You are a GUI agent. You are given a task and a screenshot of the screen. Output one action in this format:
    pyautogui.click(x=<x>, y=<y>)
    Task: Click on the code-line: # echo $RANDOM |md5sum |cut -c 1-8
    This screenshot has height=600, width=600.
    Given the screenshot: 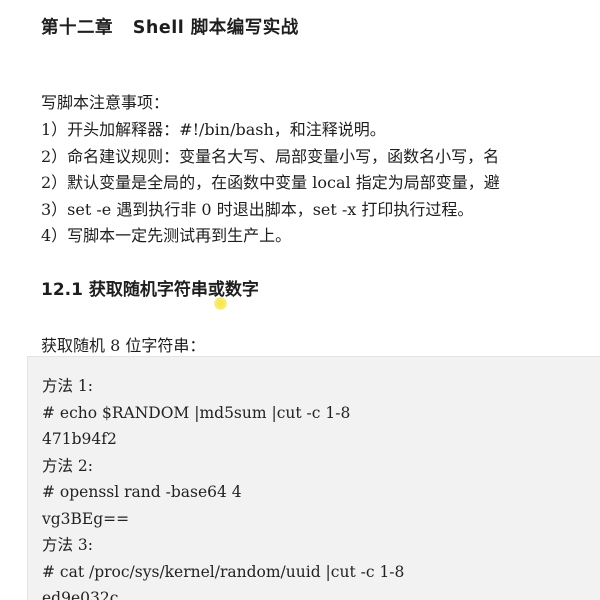 What is the action you would take?
    pyautogui.click(x=196, y=412)
    